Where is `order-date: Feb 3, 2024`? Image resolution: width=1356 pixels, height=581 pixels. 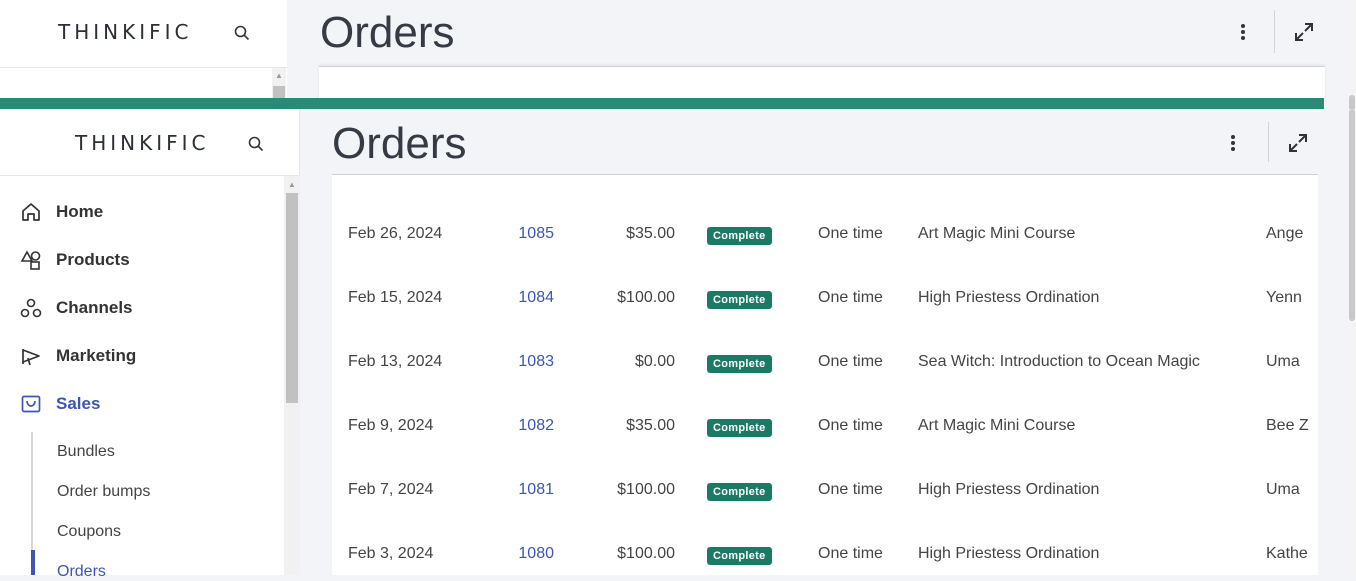 order-date: Feb 3, 2024 is located at coordinates (391, 553).